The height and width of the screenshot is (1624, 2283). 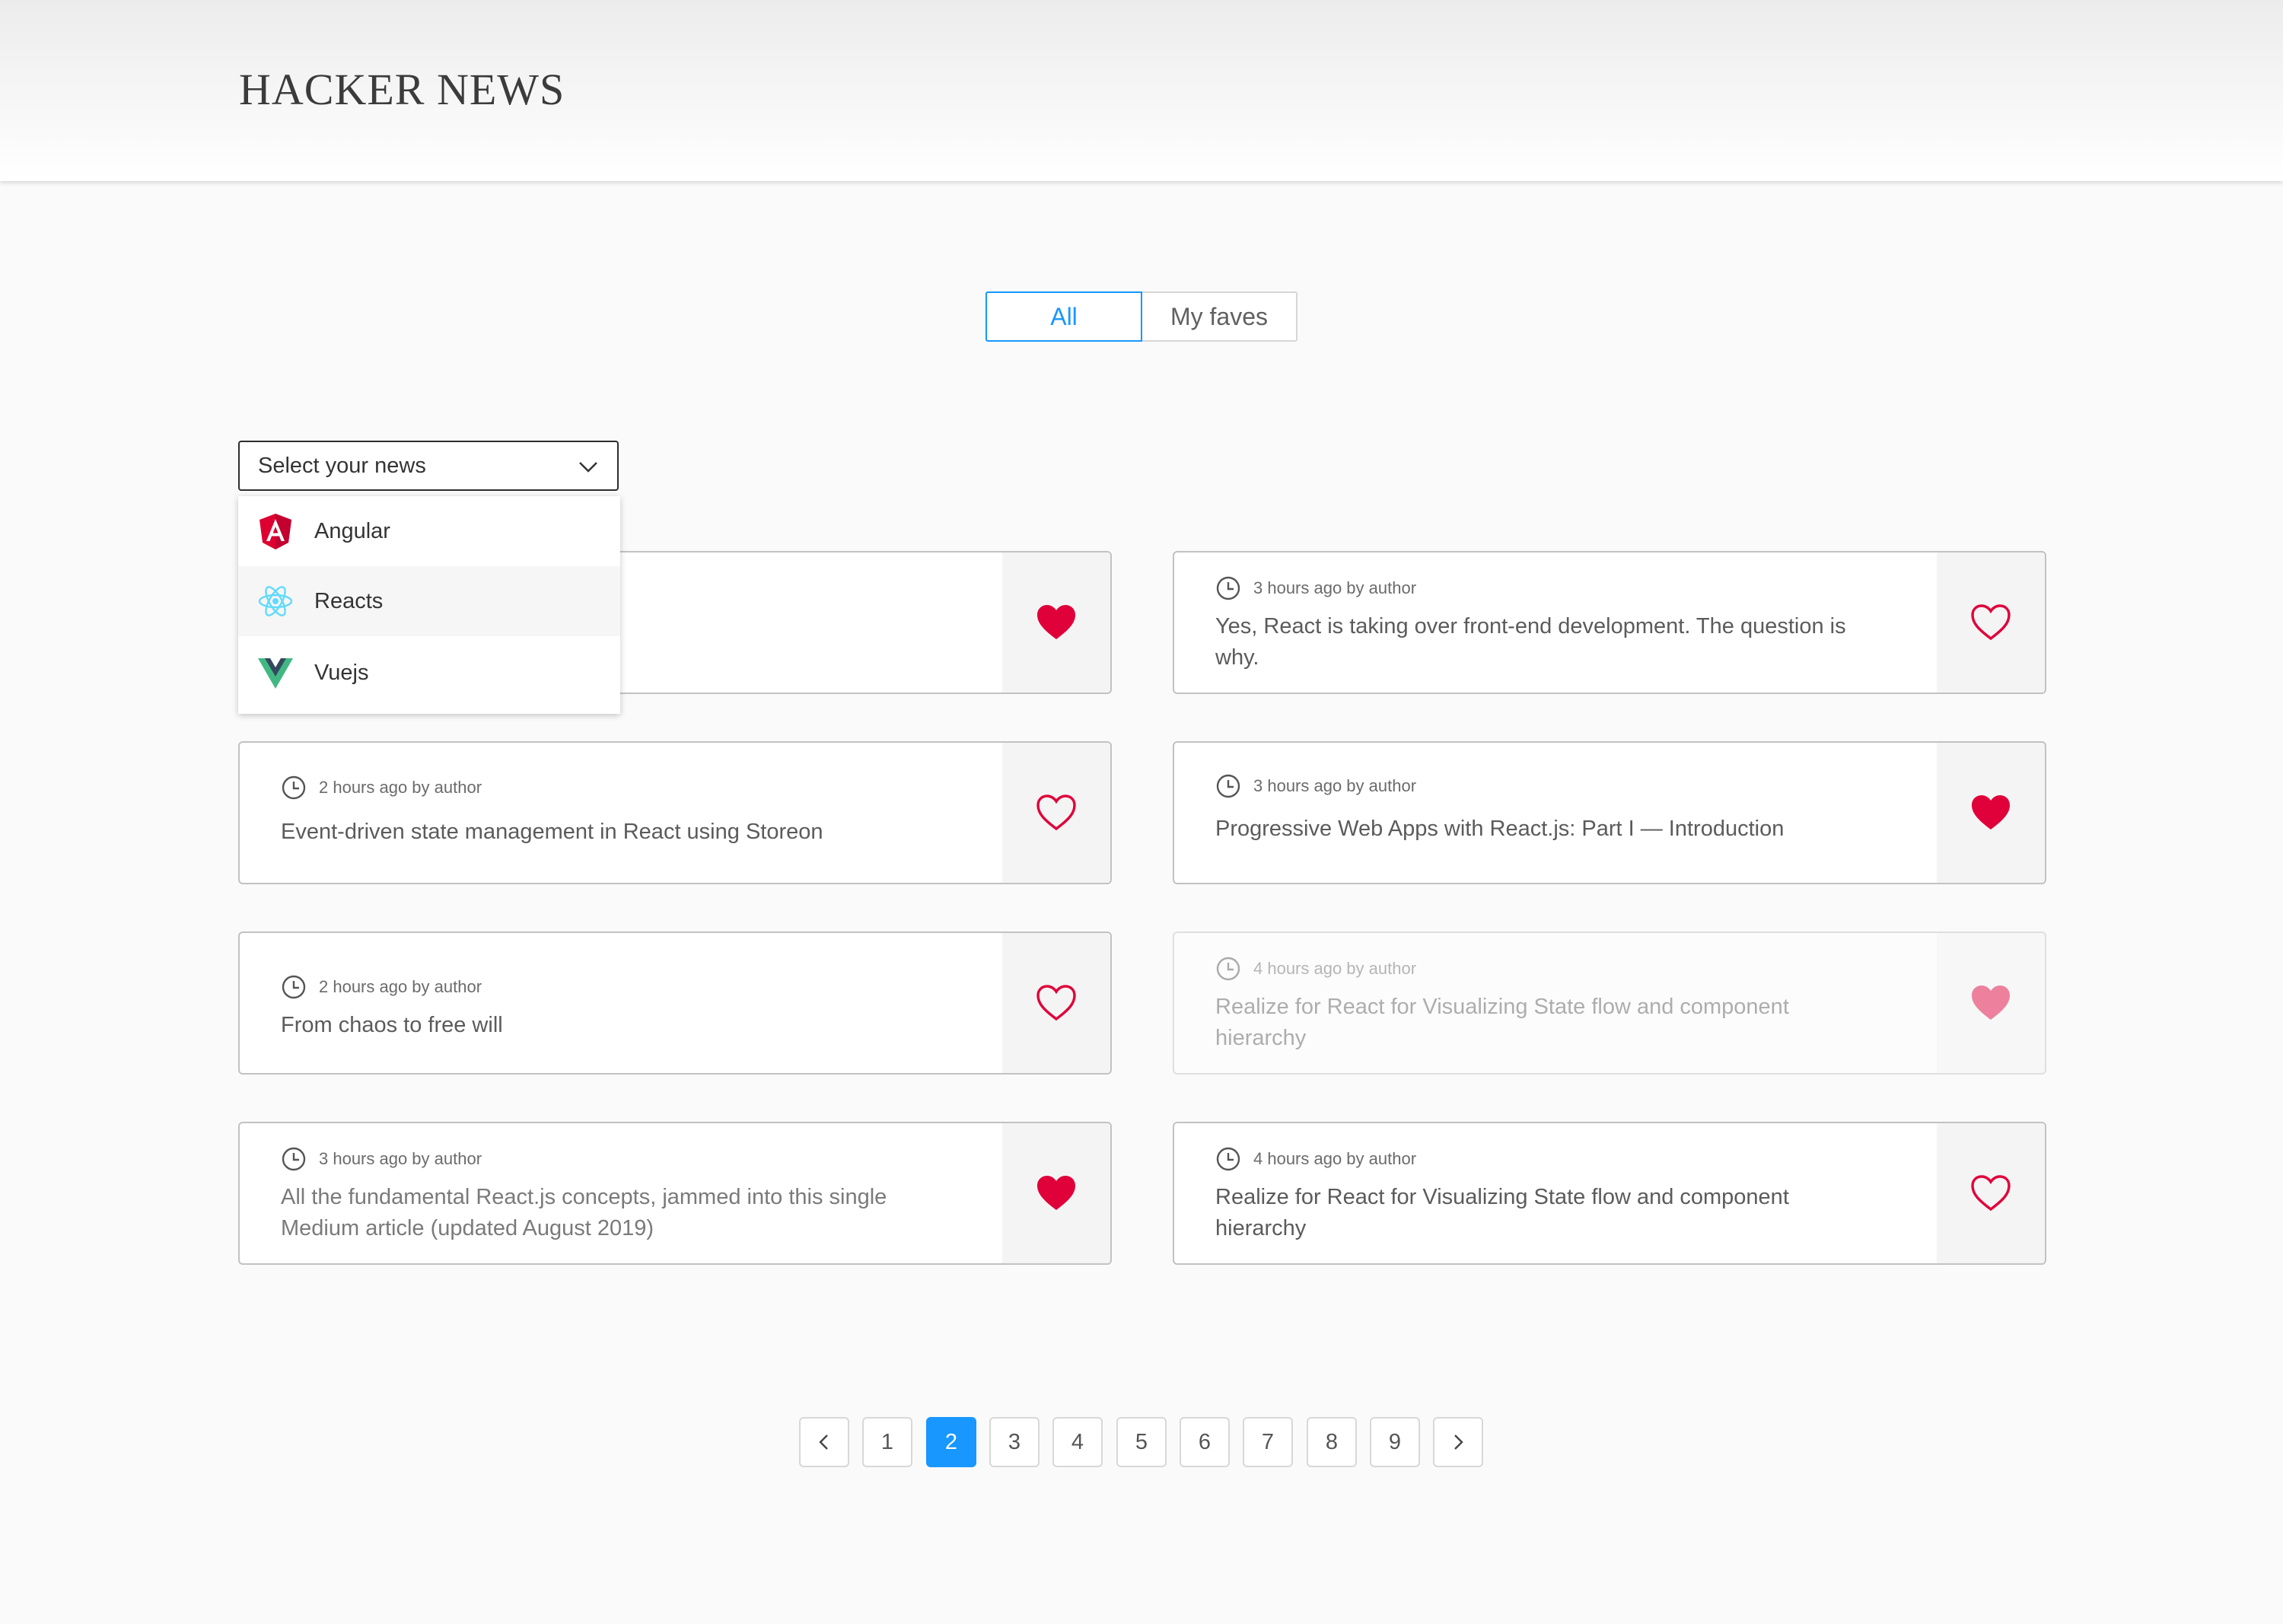 I want to click on pagination-prev-button, so click(x=824, y=1442).